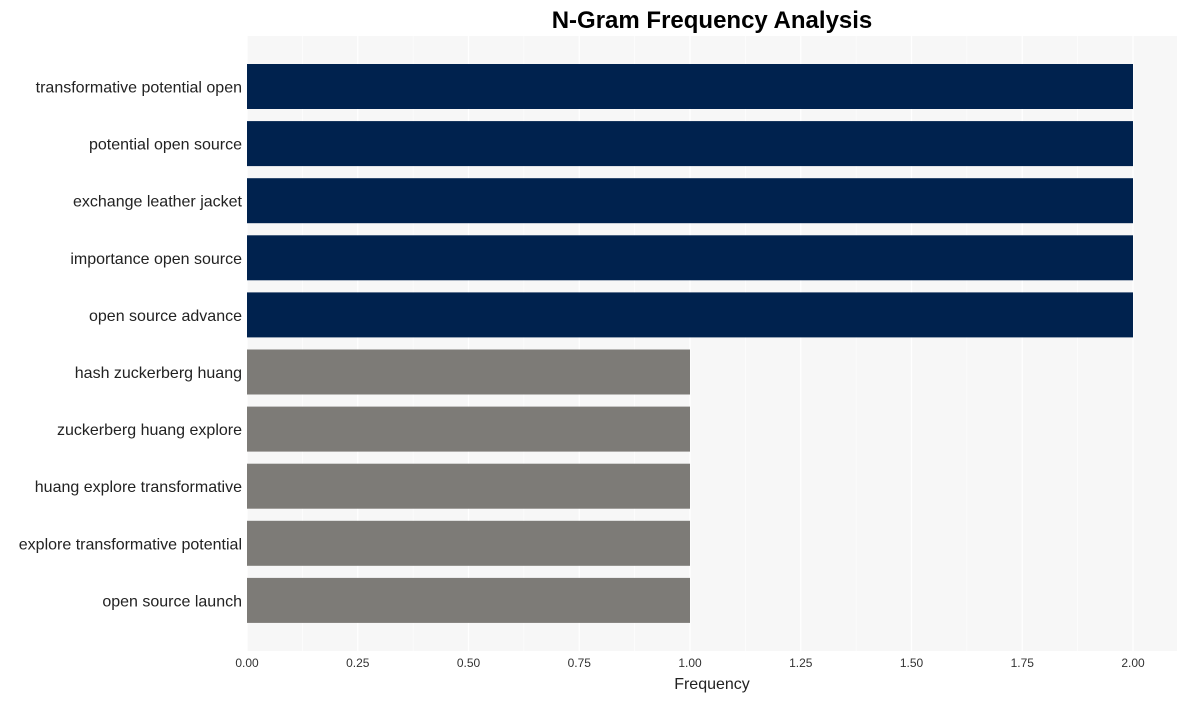  Describe the element at coordinates (130, 544) in the screenshot. I see `y-tick-label: explore transformative potential` at that location.